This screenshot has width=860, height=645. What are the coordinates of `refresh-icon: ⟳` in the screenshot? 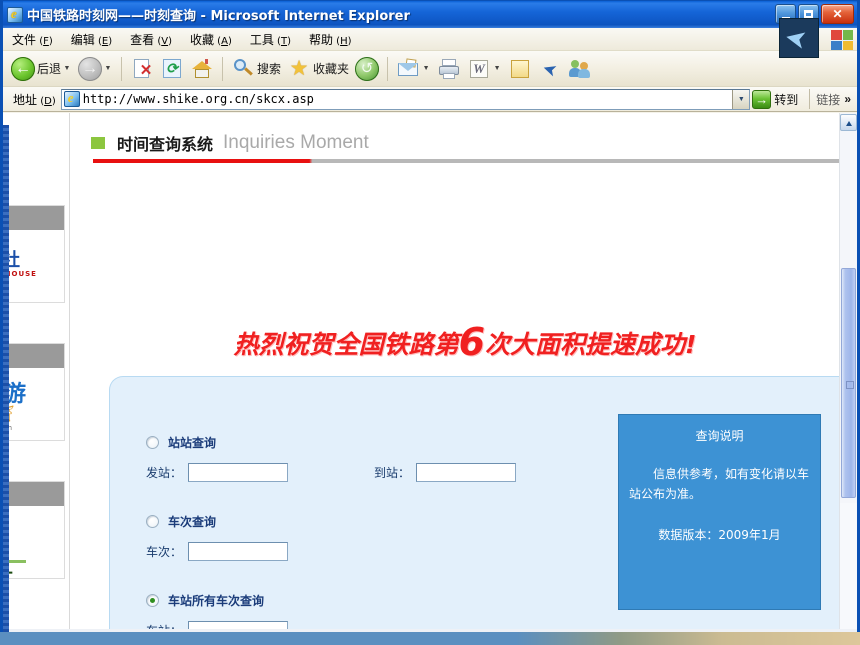 It's located at (172, 69).